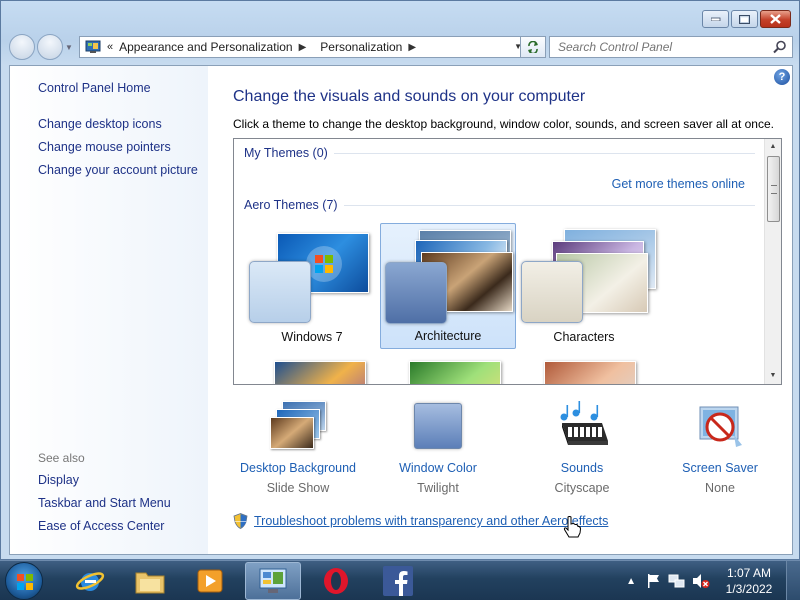 The width and height of the screenshot is (800, 600). I want to click on opera-icon, so click(336, 581).